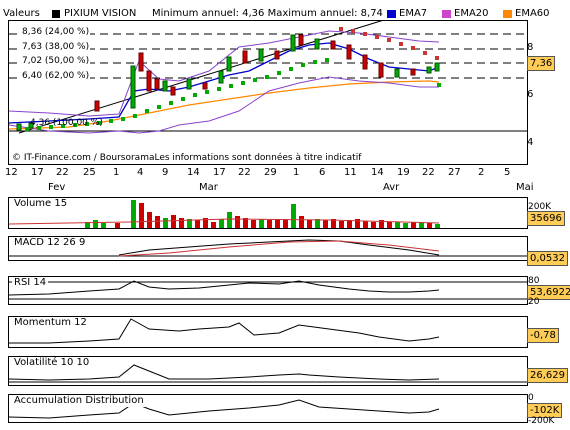 The width and height of the screenshot is (570, 430). Describe the element at coordinates (140, 172) in the screenshot. I see `x-day: 4` at that location.